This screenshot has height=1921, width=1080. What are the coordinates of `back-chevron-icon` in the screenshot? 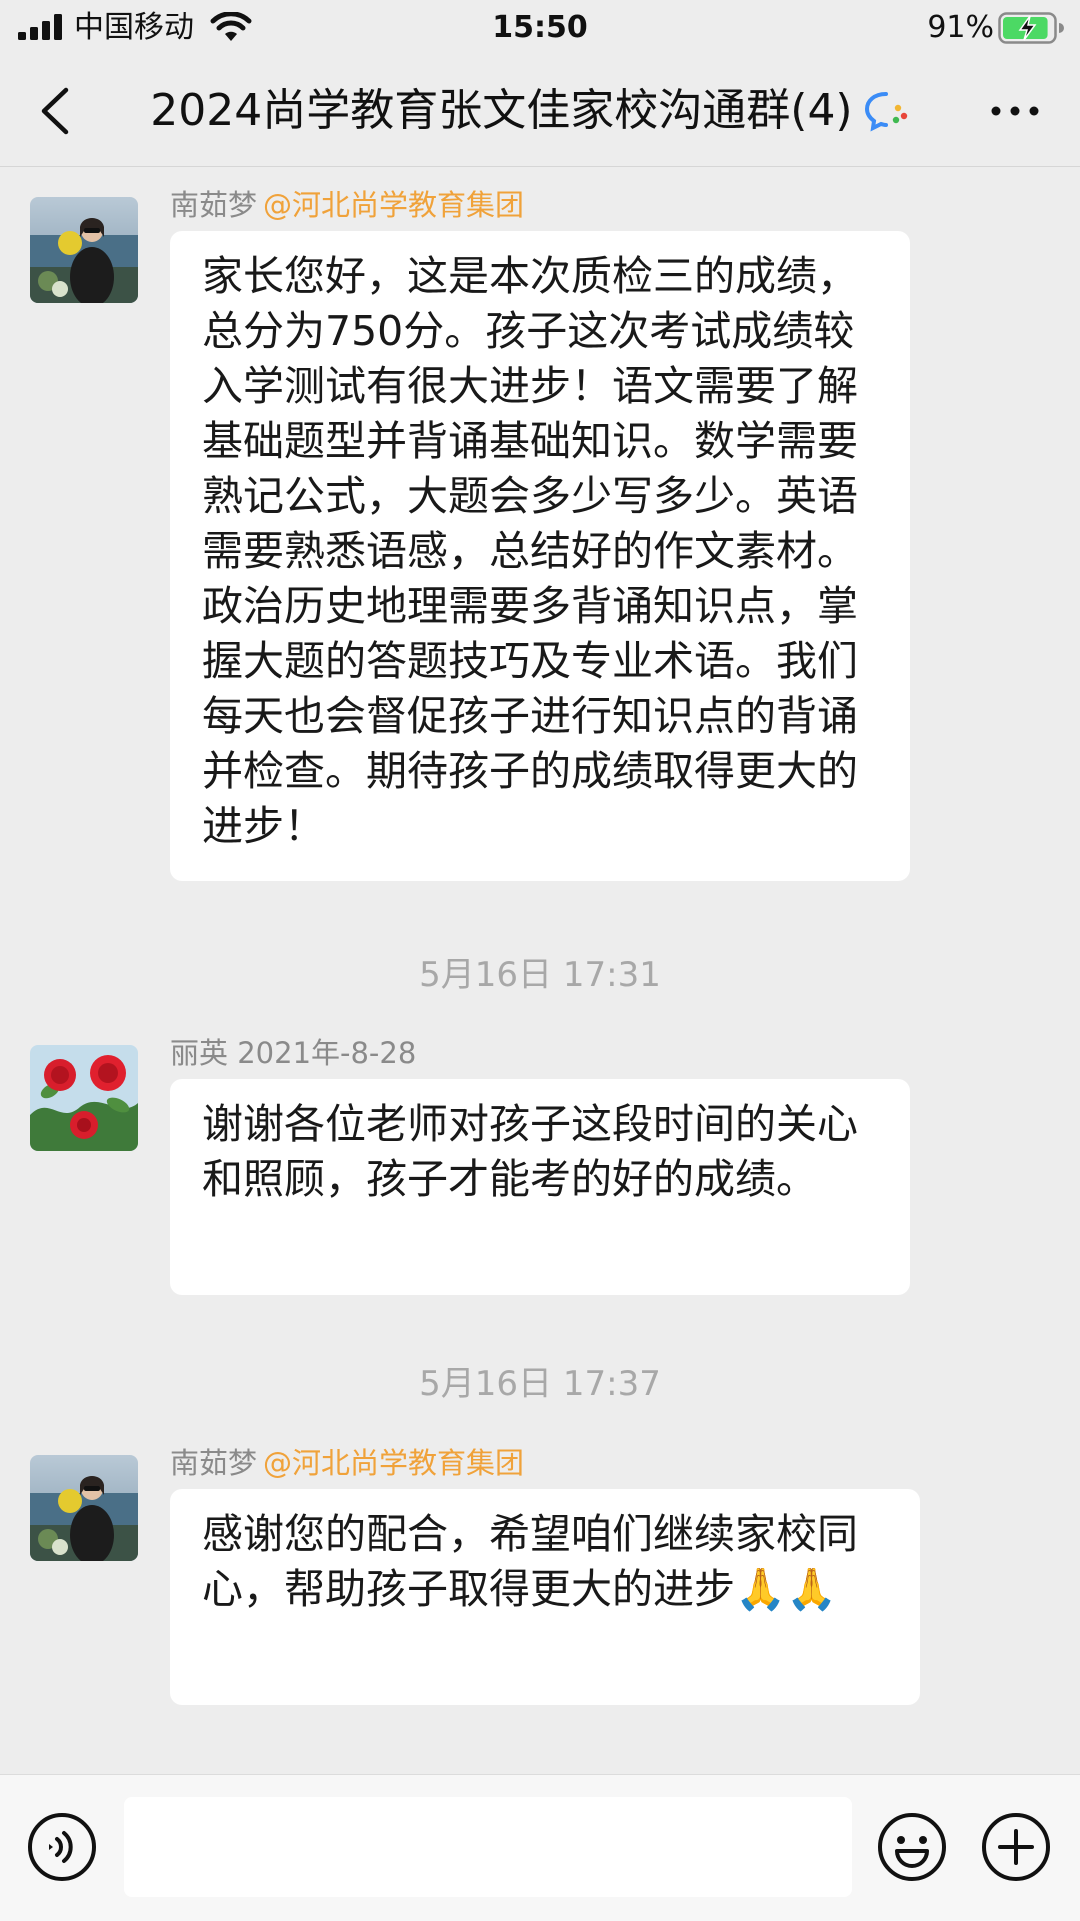 It's located at (56, 111).